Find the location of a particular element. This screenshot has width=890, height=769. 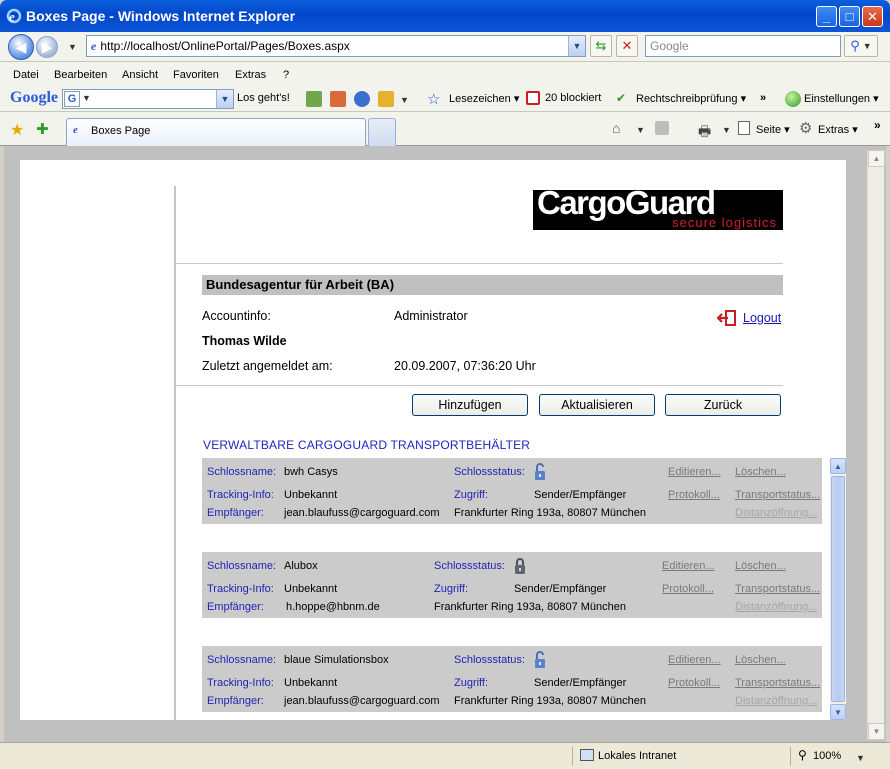

logout-icon is located at coordinates (726, 318).